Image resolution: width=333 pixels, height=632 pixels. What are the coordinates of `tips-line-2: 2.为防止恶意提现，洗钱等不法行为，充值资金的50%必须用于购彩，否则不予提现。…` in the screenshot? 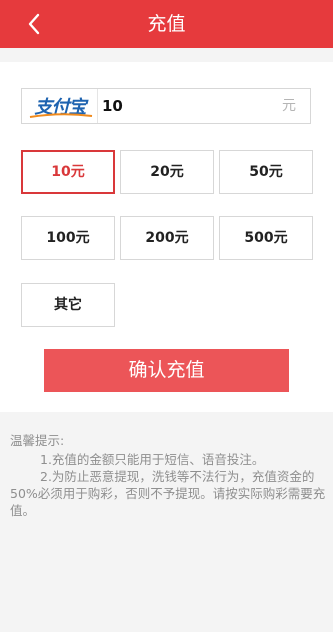 It's located at (168, 493).